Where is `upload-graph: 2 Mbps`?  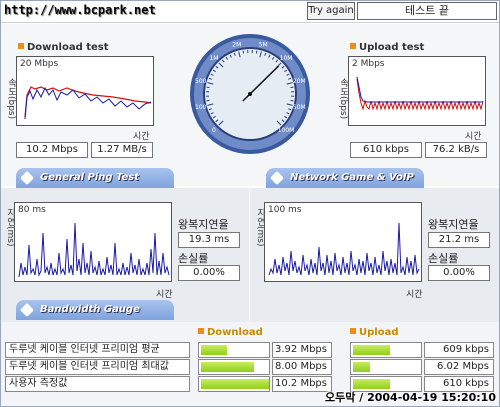 upload-graph: 2 Mbps is located at coordinates (417, 91).